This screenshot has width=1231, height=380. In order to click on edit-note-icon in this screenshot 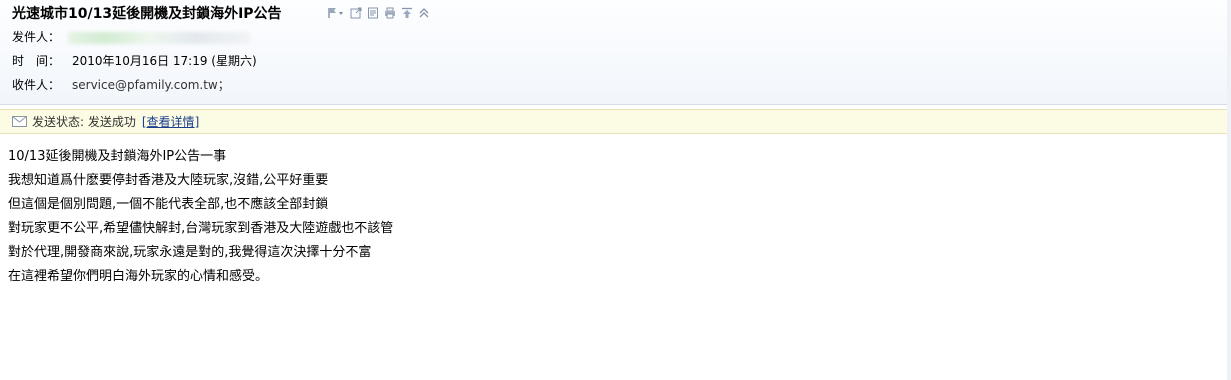, I will do `click(373, 13)`.